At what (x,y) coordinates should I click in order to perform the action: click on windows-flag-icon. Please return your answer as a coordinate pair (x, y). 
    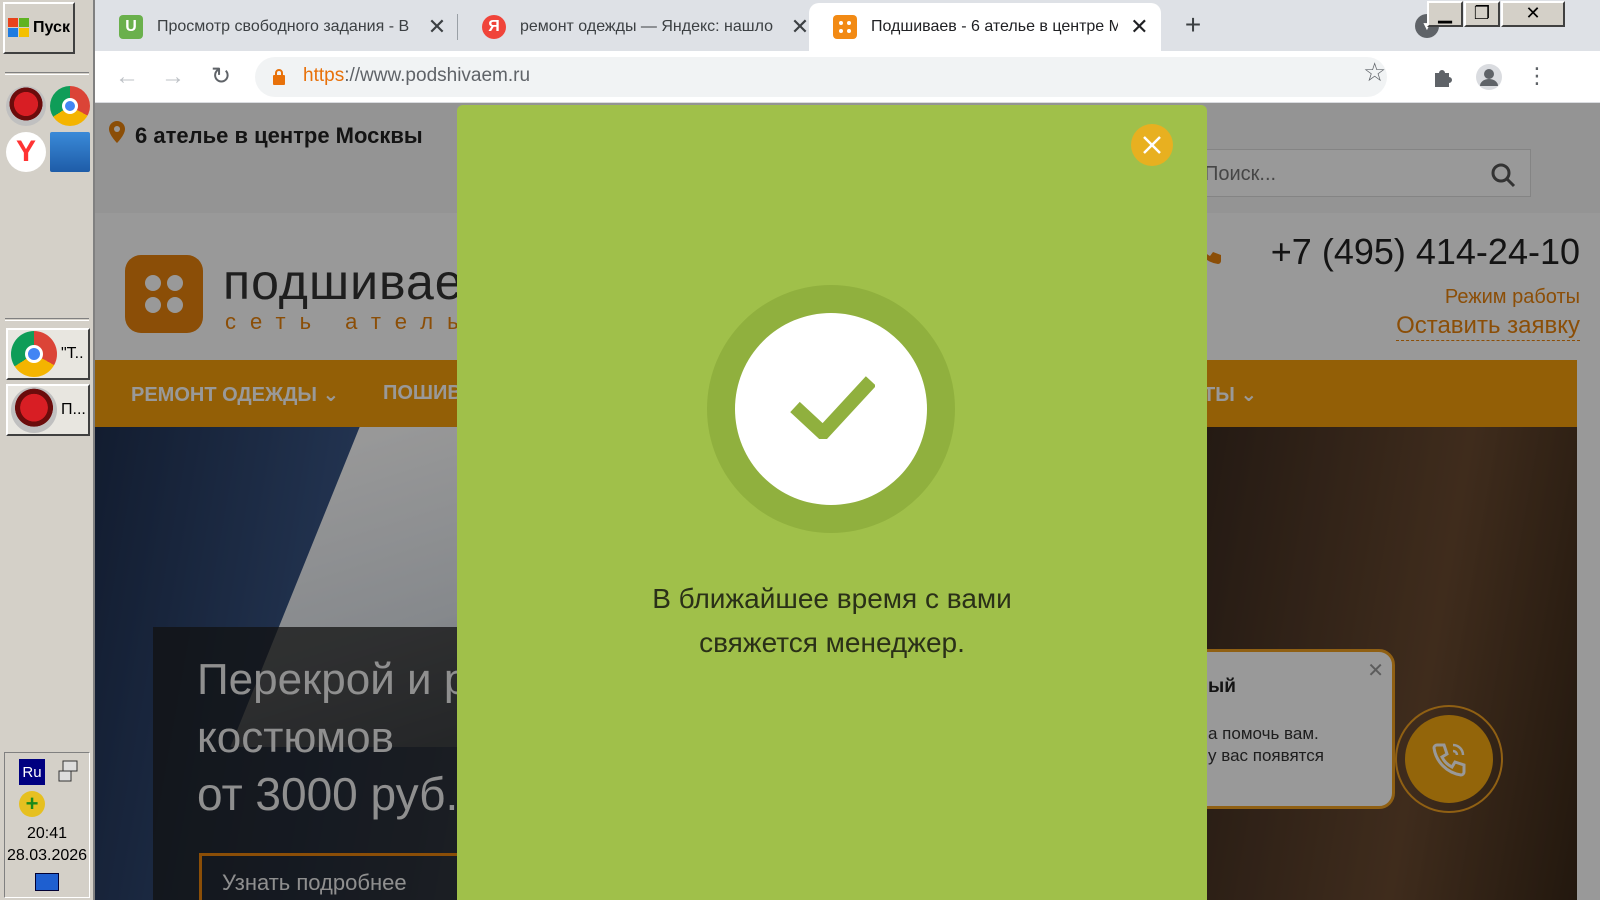
    Looking at the image, I should click on (19, 28).